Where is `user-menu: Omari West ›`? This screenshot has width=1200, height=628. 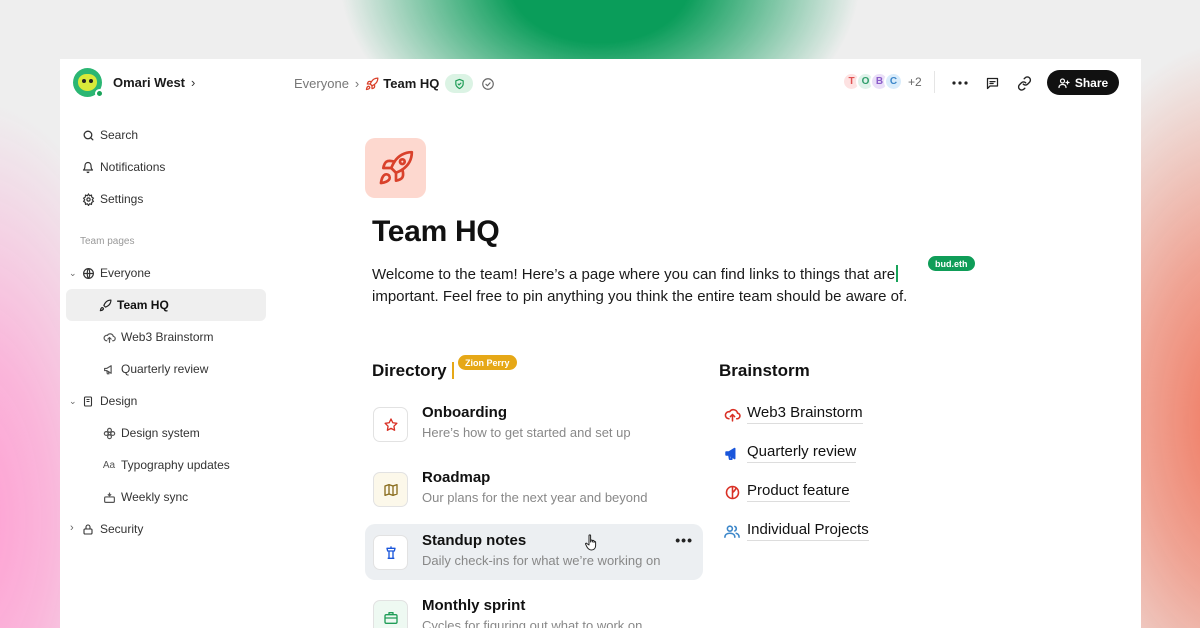
user-menu: Omari West › is located at coordinates (134, 83).